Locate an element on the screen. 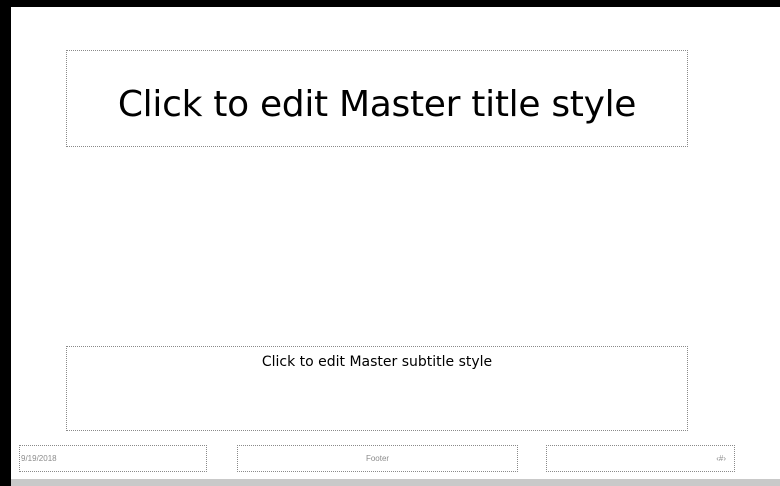  subtitle-placeholder: Click to edit Master subtitle style is located at coordinates (377, 388).